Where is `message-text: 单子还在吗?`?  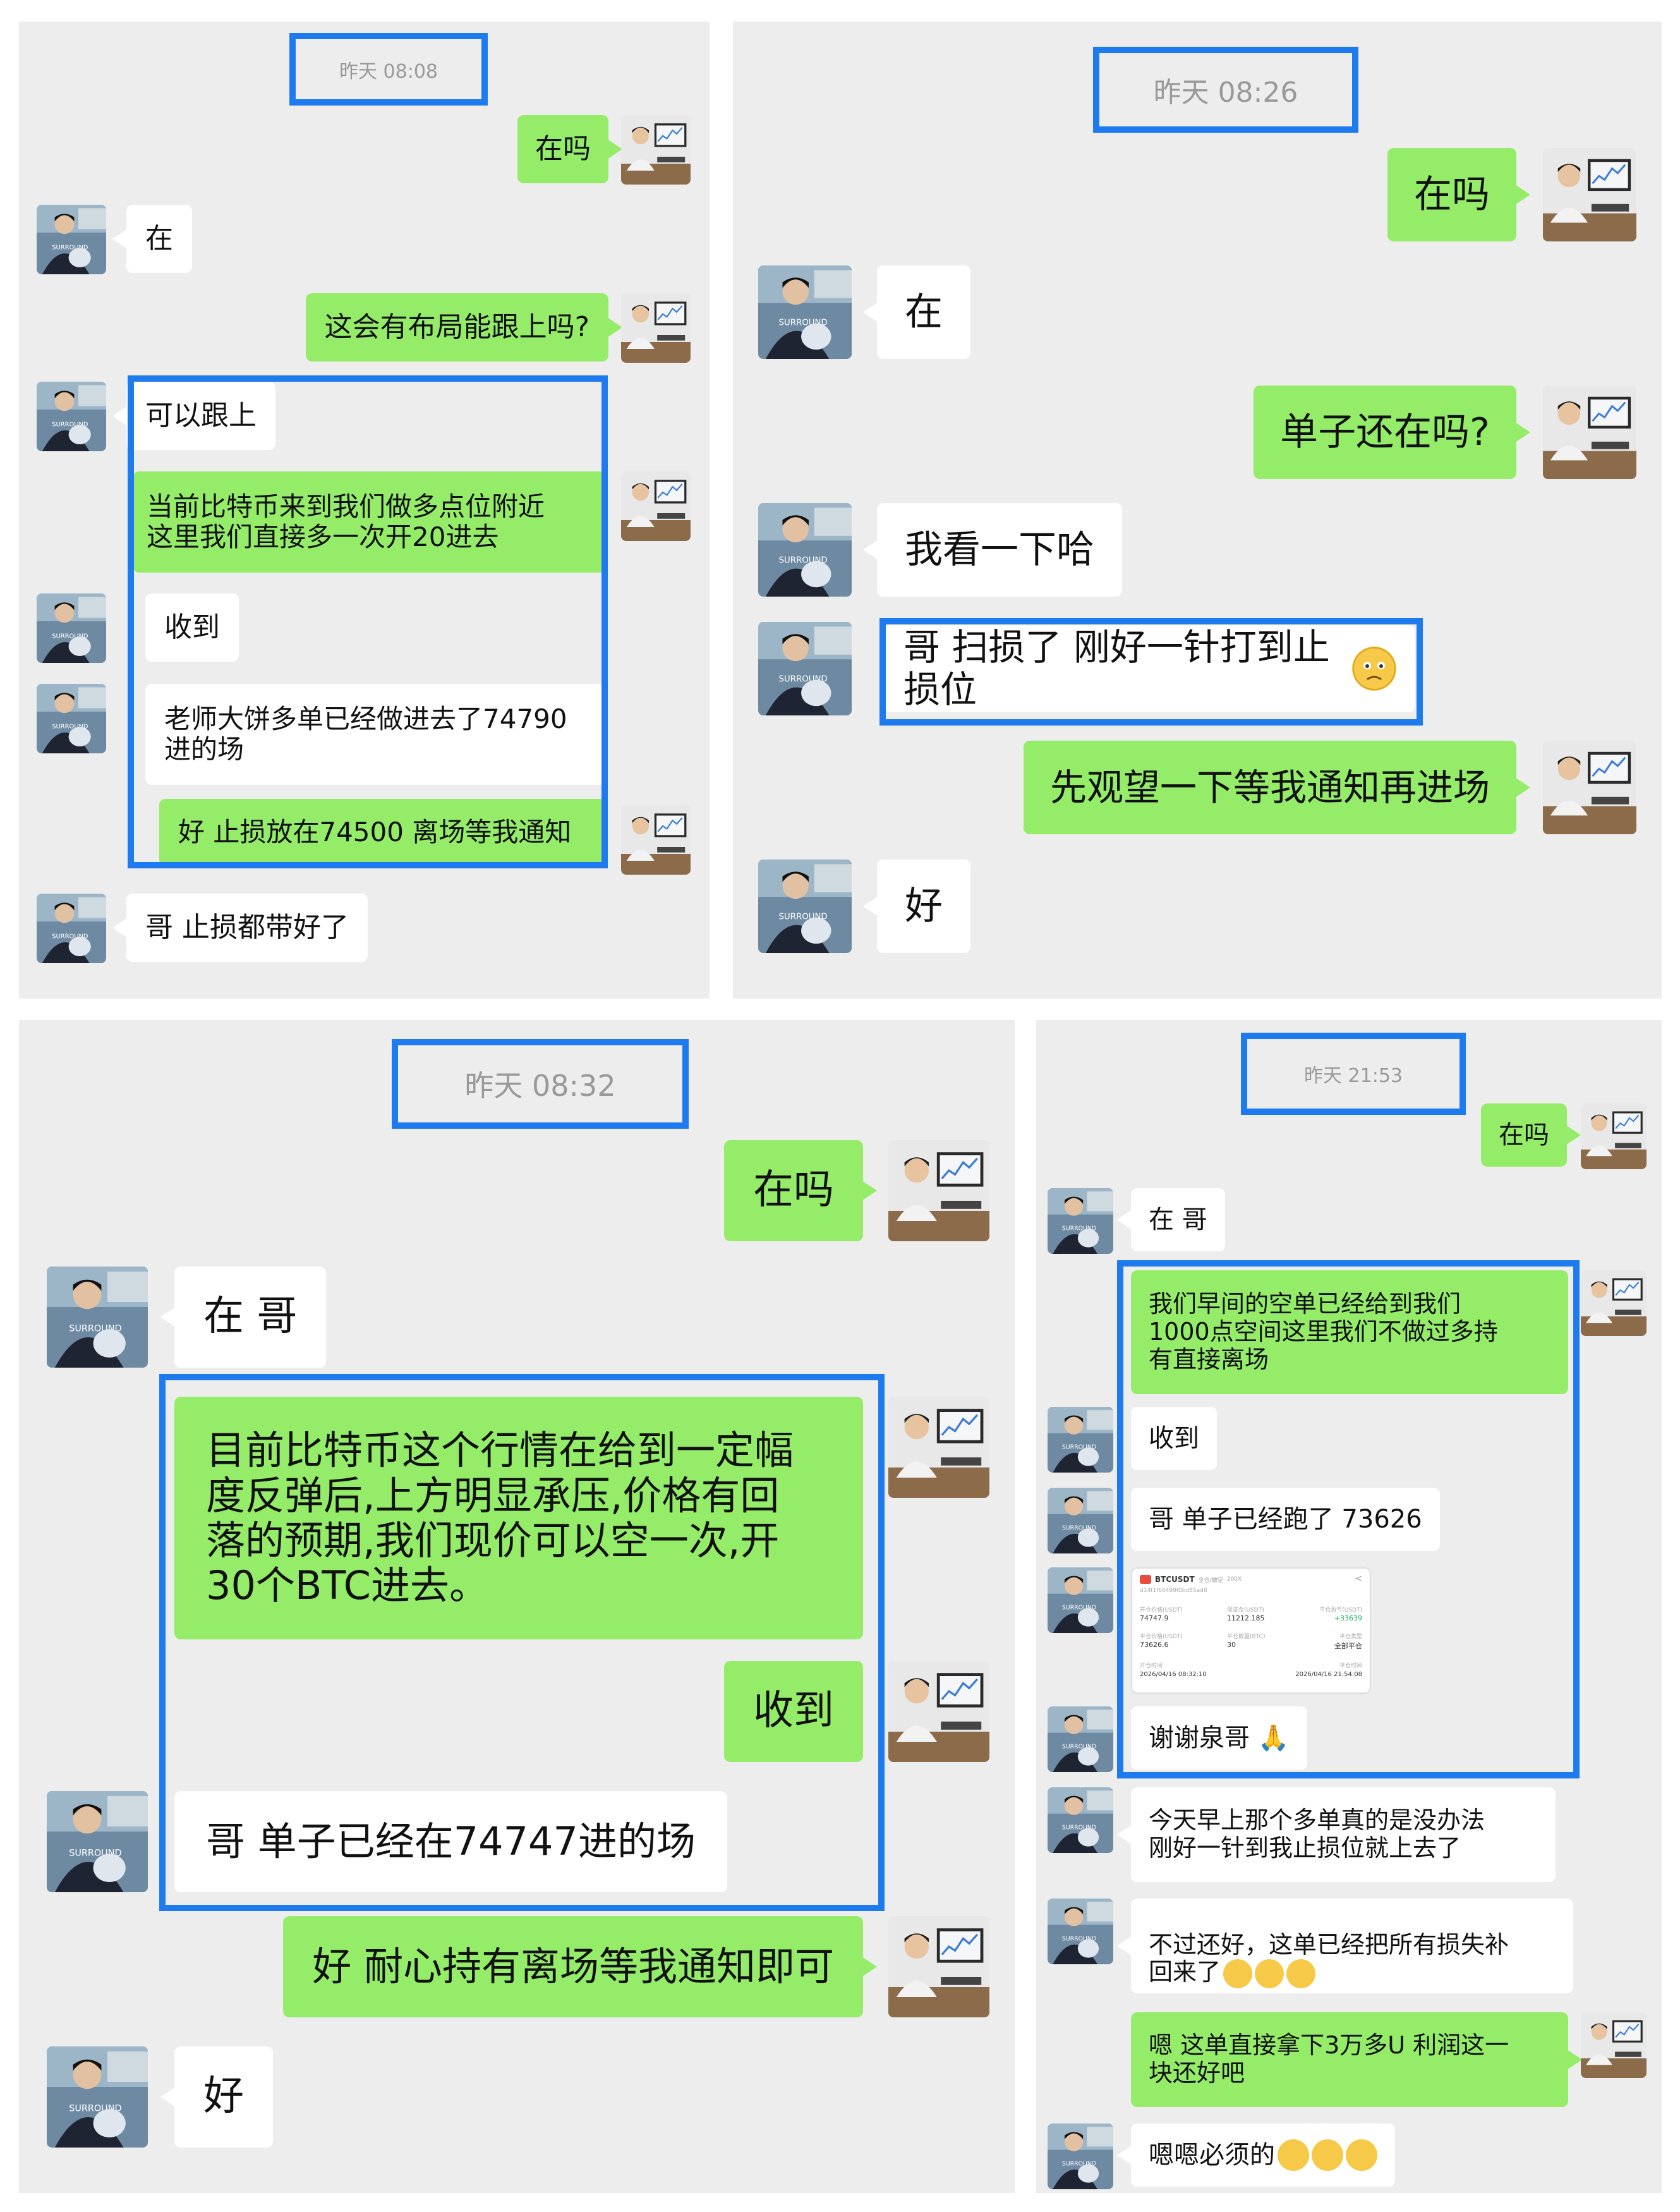 message-text: 单子还在吗? is located at coordinates (1385, 432).